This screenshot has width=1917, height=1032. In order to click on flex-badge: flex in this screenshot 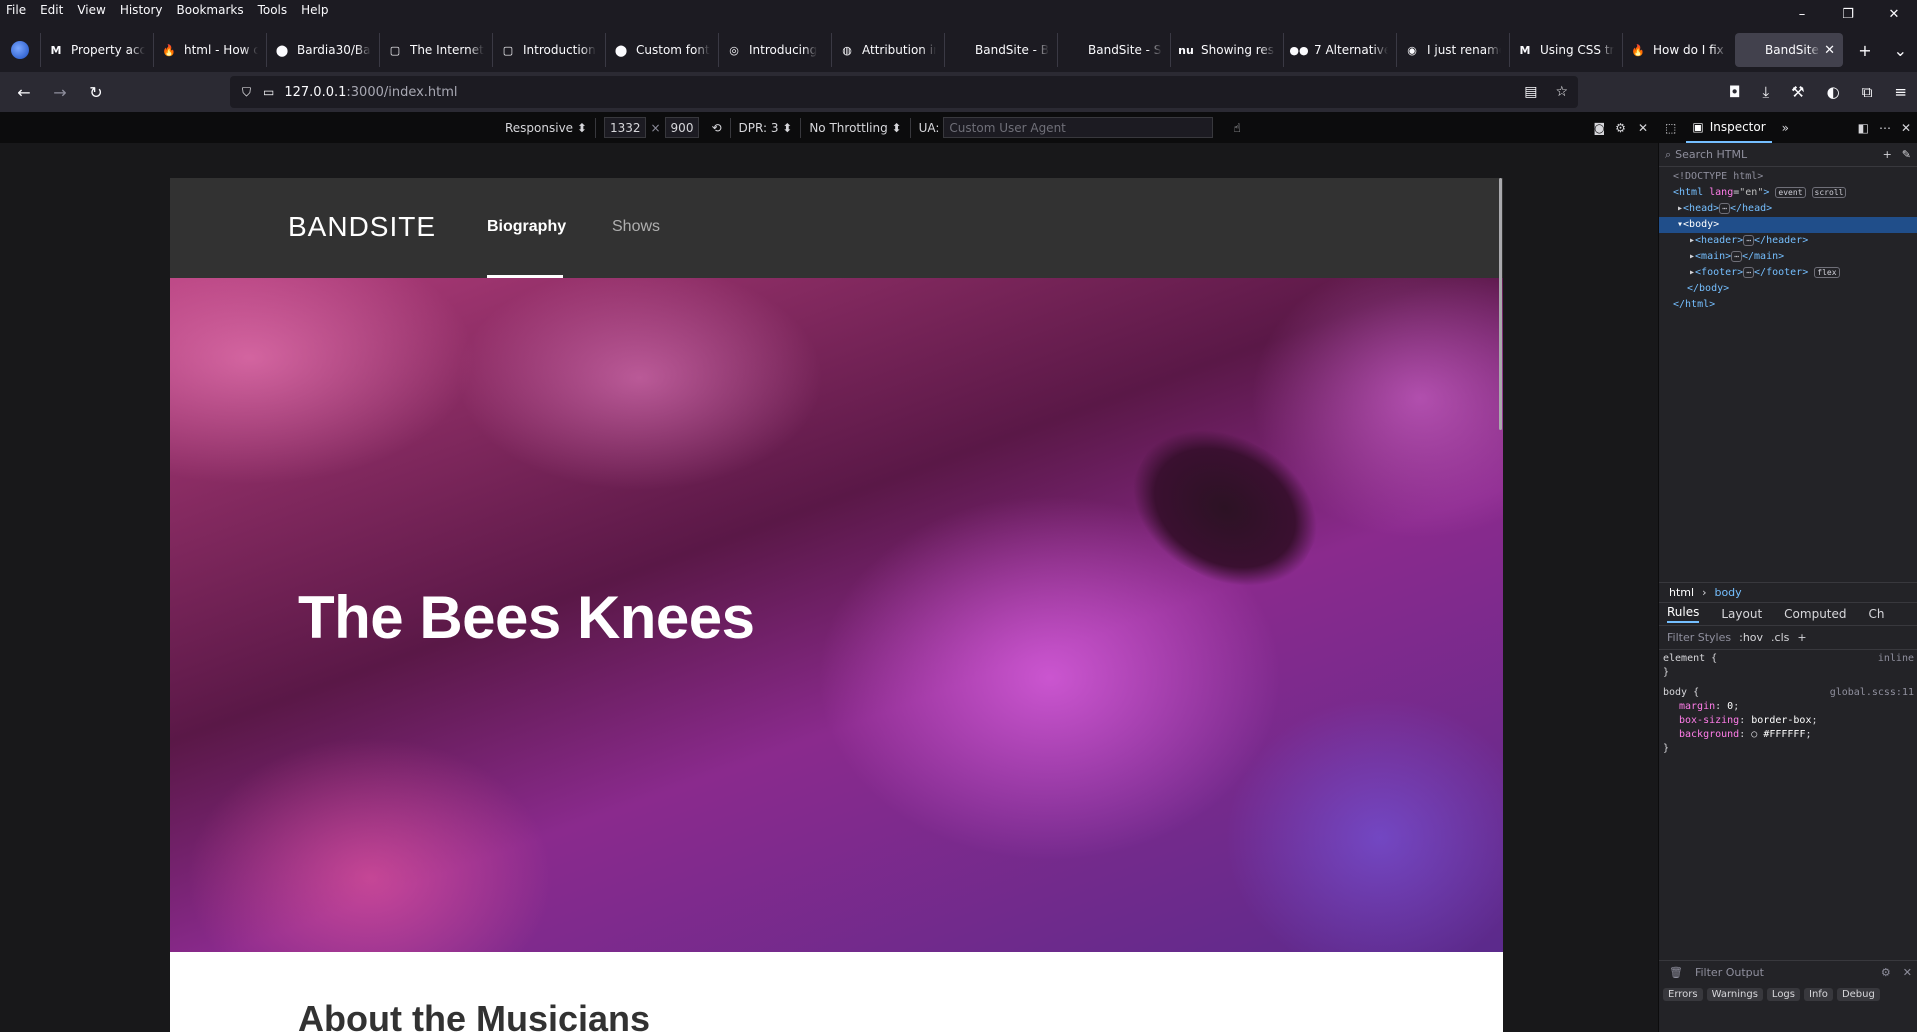, I will do `click(1827, 272)`.